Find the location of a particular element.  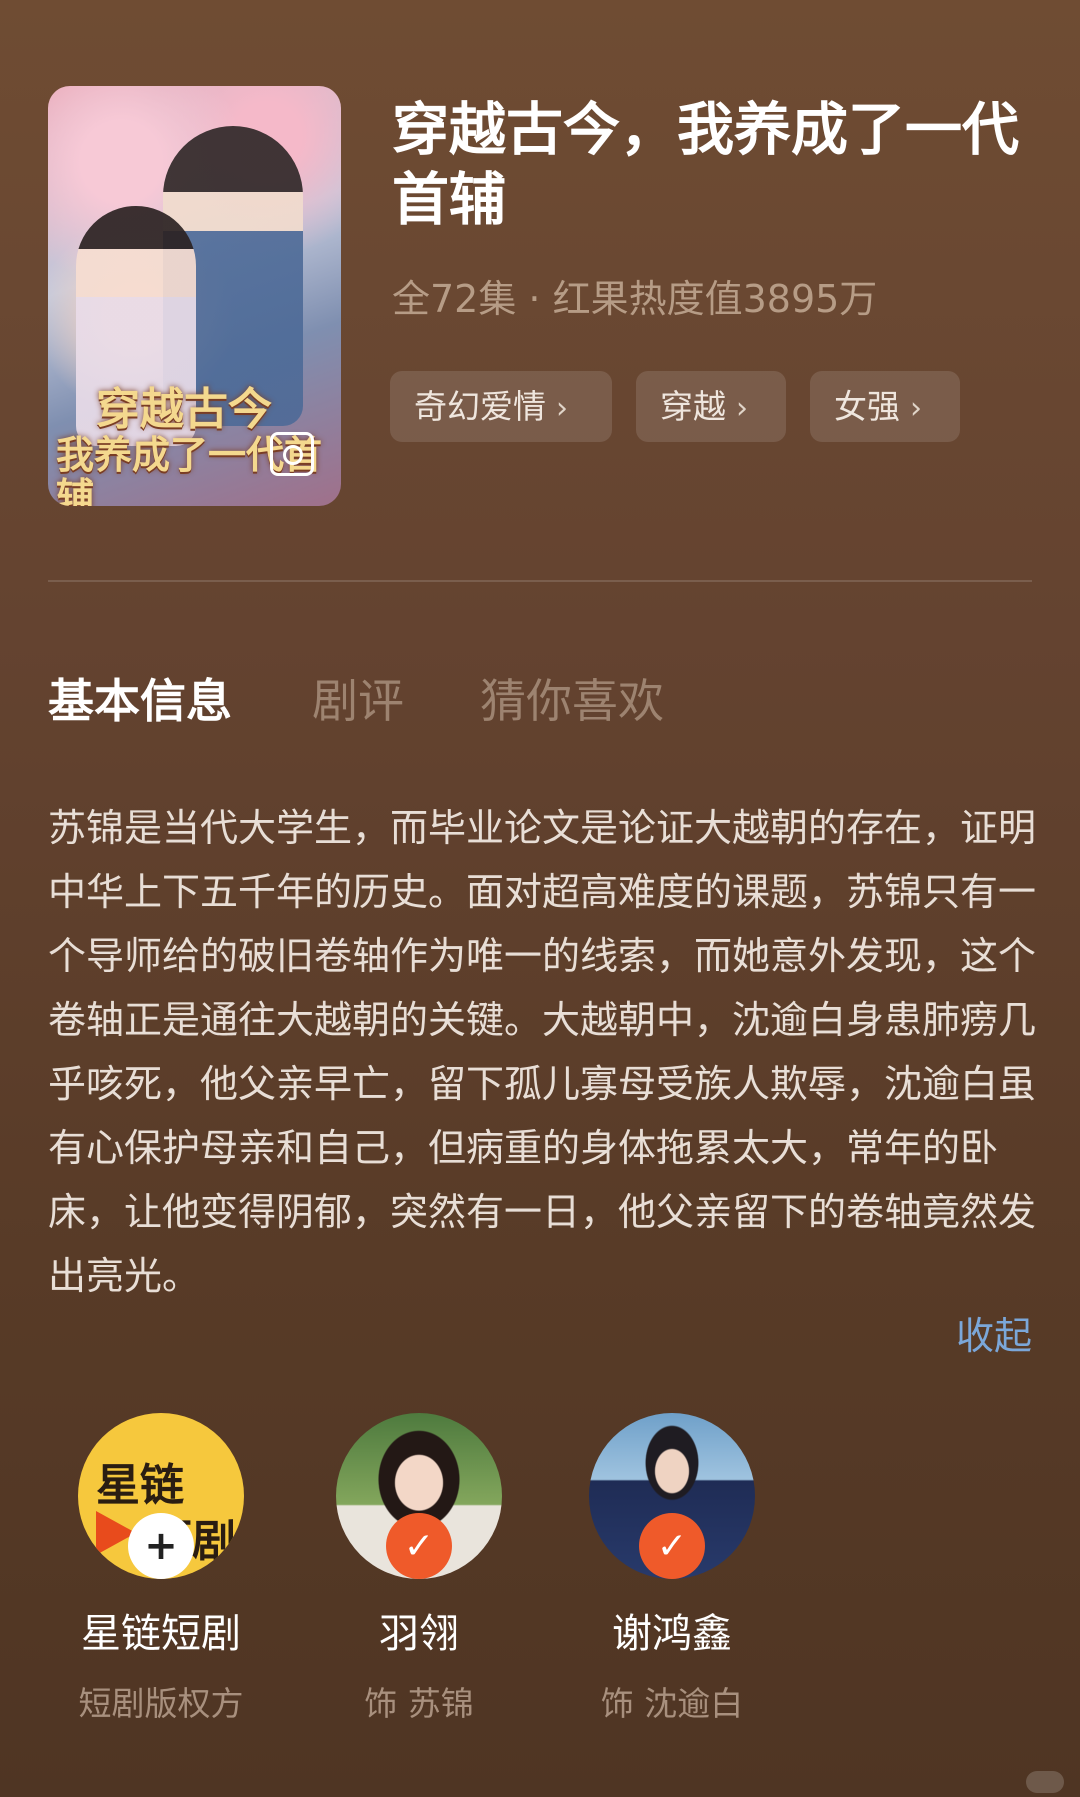

cast-item-studio: 星链 短剧 + 星链短剧 短剧版权方 is located at coordinates (161, 1569).